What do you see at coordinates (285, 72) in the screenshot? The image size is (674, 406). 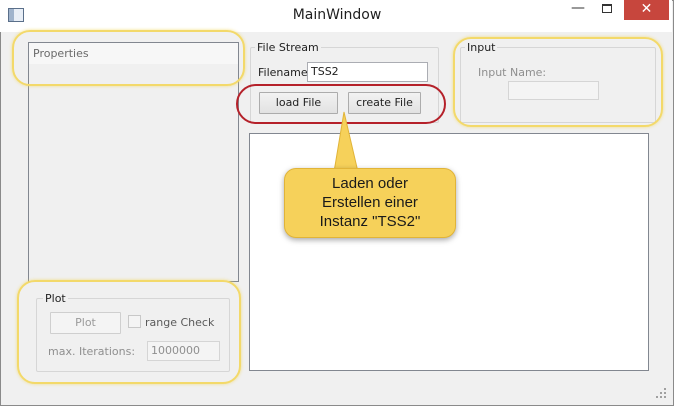 I see `filename-label: Filename:` at bounding box center [285, 72].